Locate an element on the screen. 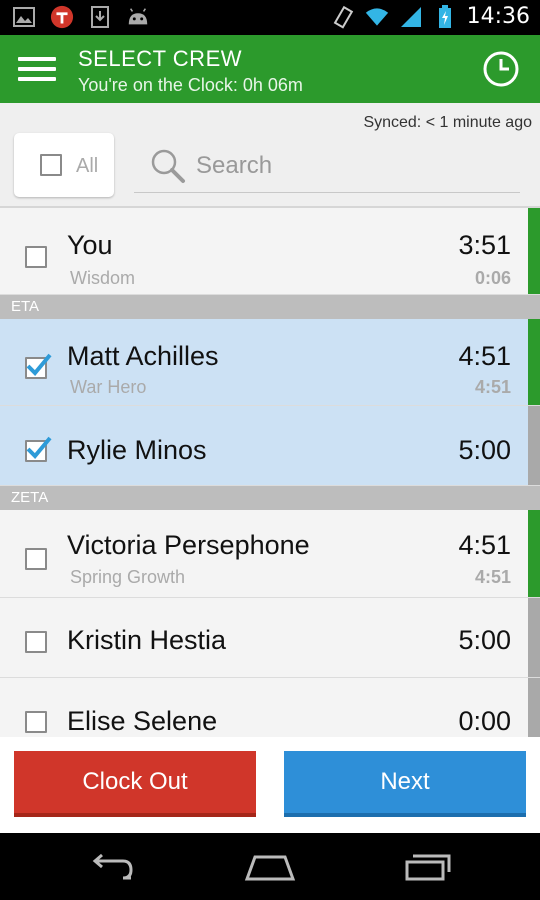  download-icon is located at coordinates (100, 17).